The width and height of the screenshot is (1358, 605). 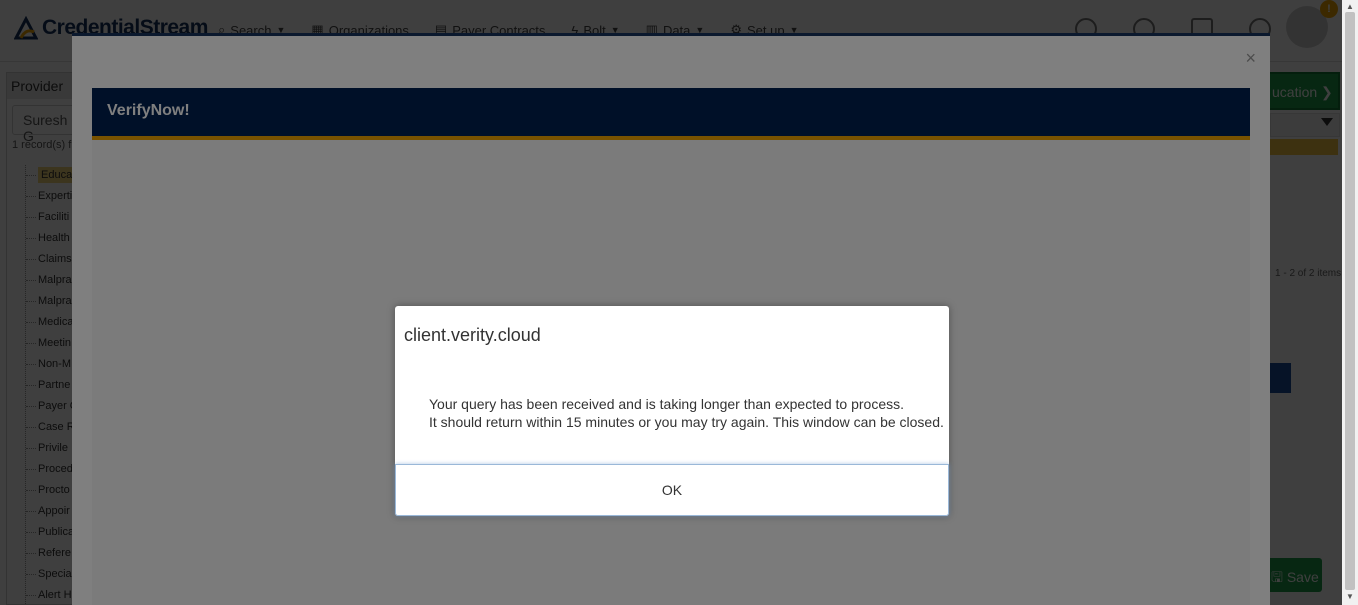 What do you see at coordinates (1350, 596) in the screenshot?
I see `scroll-down-icon: ▼` at bounding box center [1350, 596].